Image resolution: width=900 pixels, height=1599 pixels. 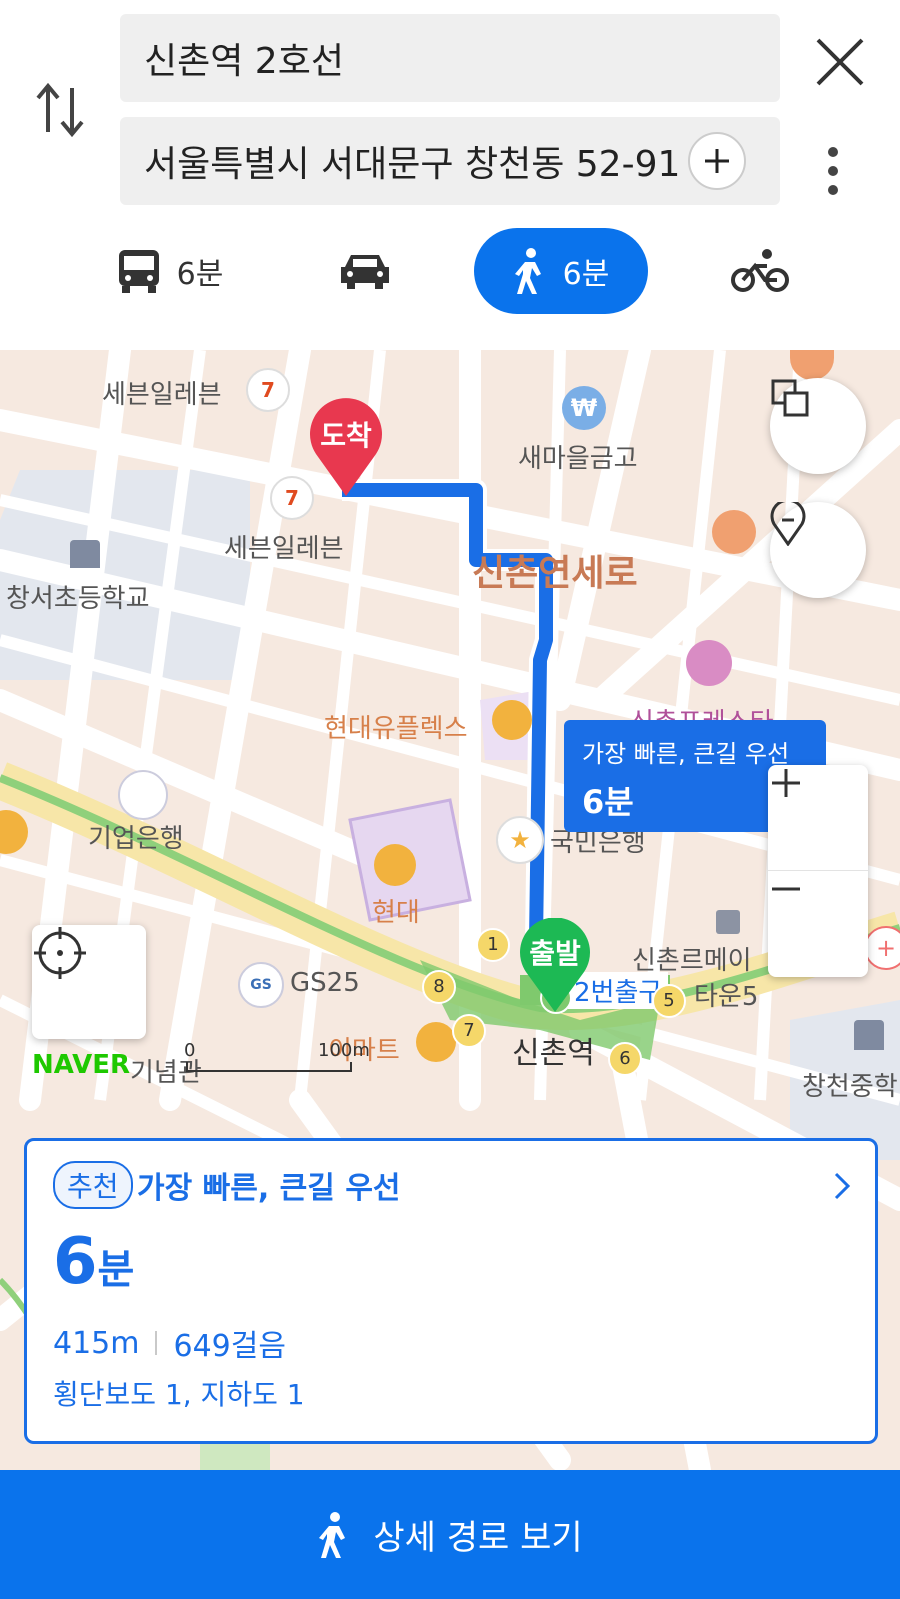 I want to click on depart-pin: 출발, so click(x=555, y=966).